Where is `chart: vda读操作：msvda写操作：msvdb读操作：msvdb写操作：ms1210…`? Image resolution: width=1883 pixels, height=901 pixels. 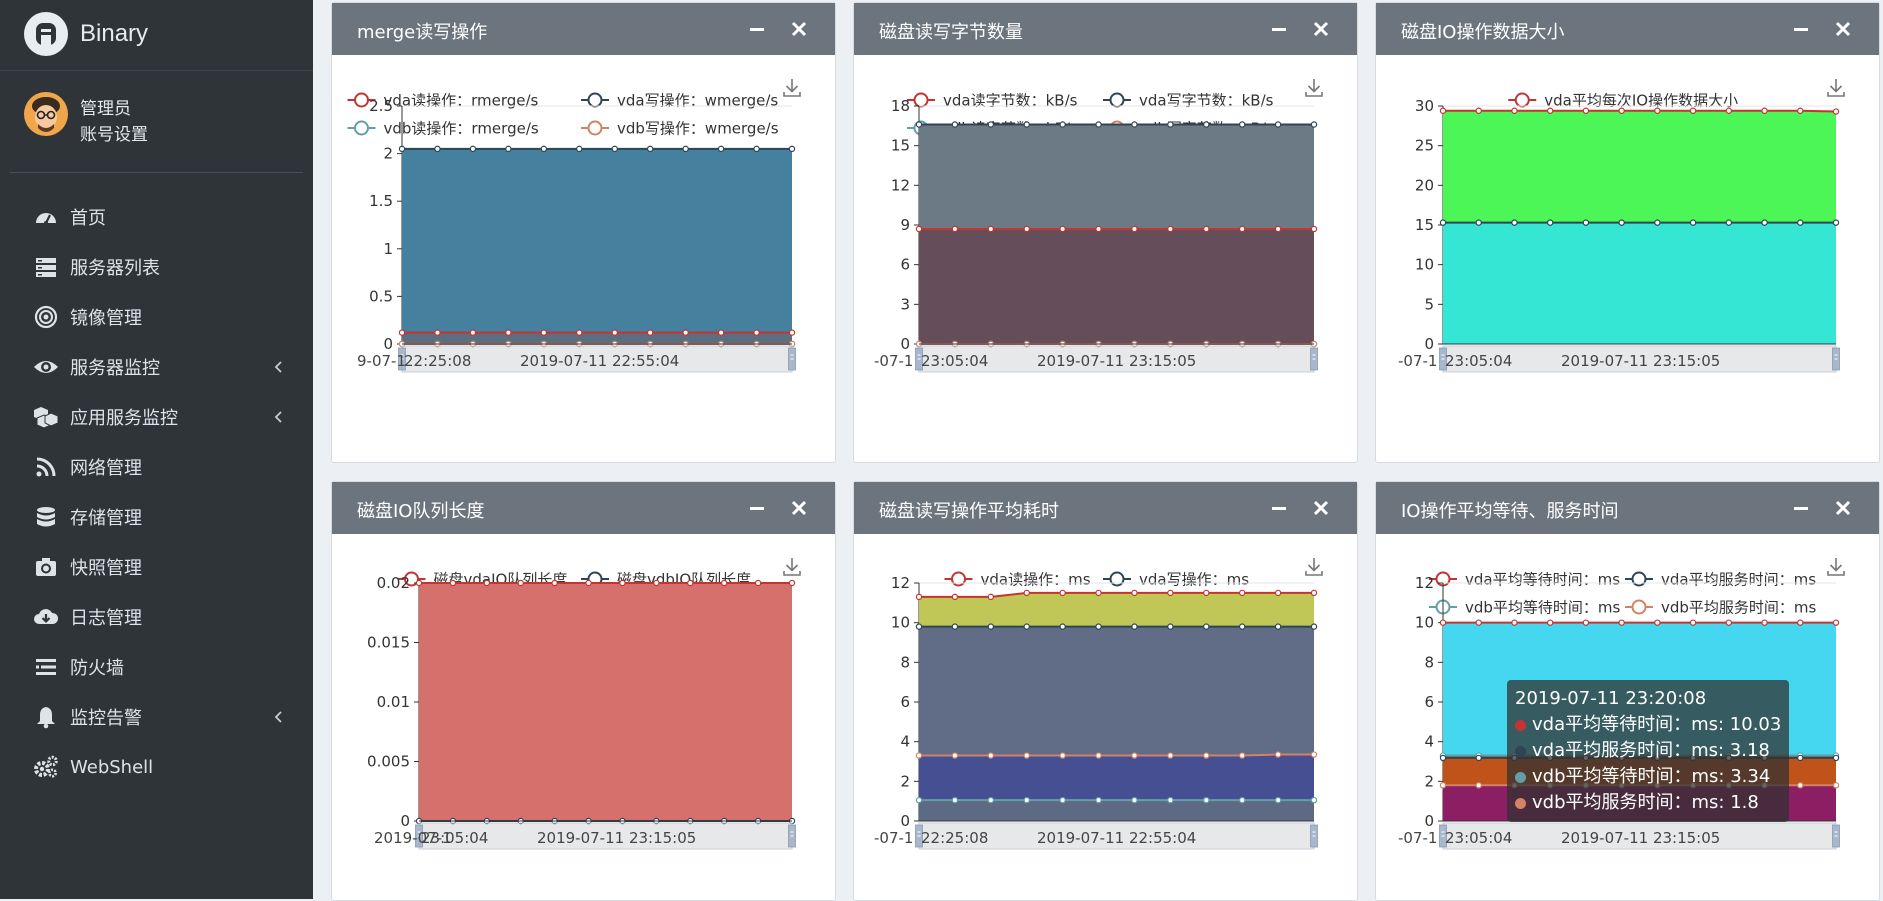
chart: vda读操作：msvda写操作：msvdb读操作：msvdb写操作：ms1210… is located at coordinates (1104, 717).